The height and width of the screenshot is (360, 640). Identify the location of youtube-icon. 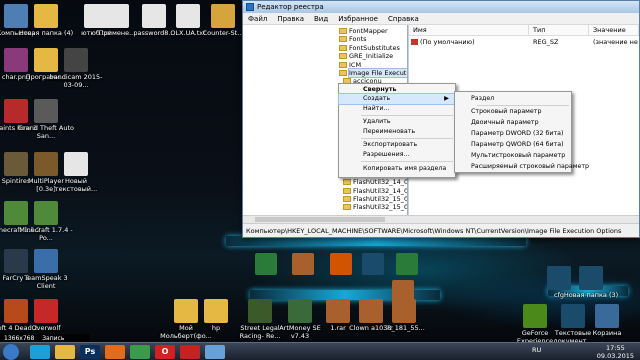
(190, 352).